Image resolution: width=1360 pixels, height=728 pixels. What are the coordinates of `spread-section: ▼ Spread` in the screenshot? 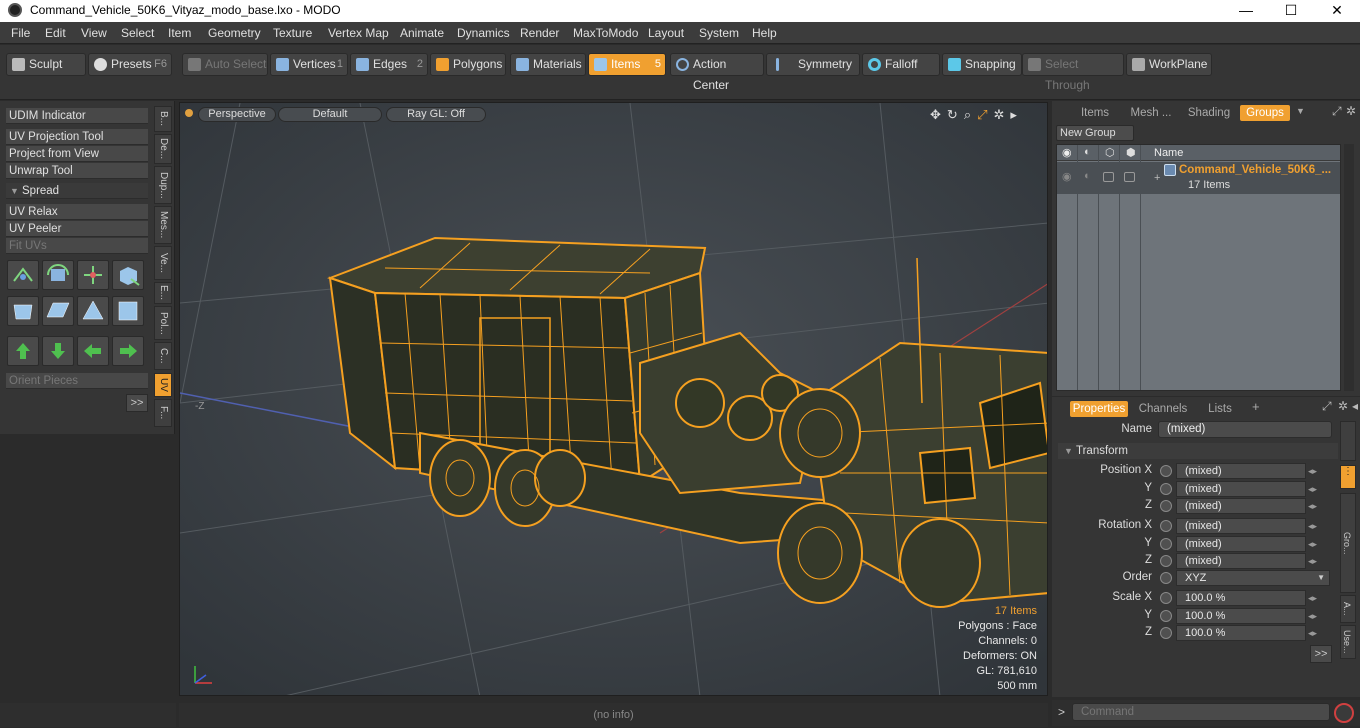 It's located at (77, 191).